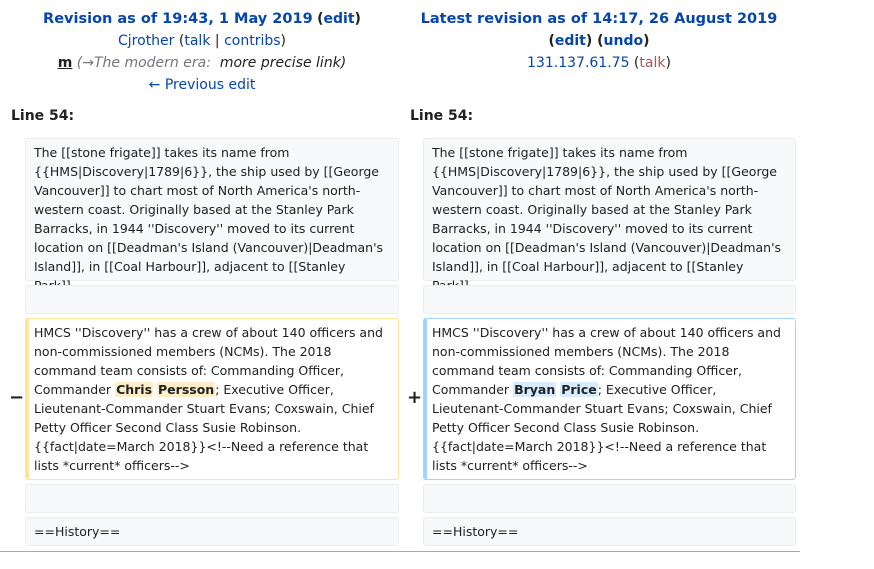 The height and width of the screenshot is (569, 874). I want to click on history-cell-right: ==History==, so click(609, 531).